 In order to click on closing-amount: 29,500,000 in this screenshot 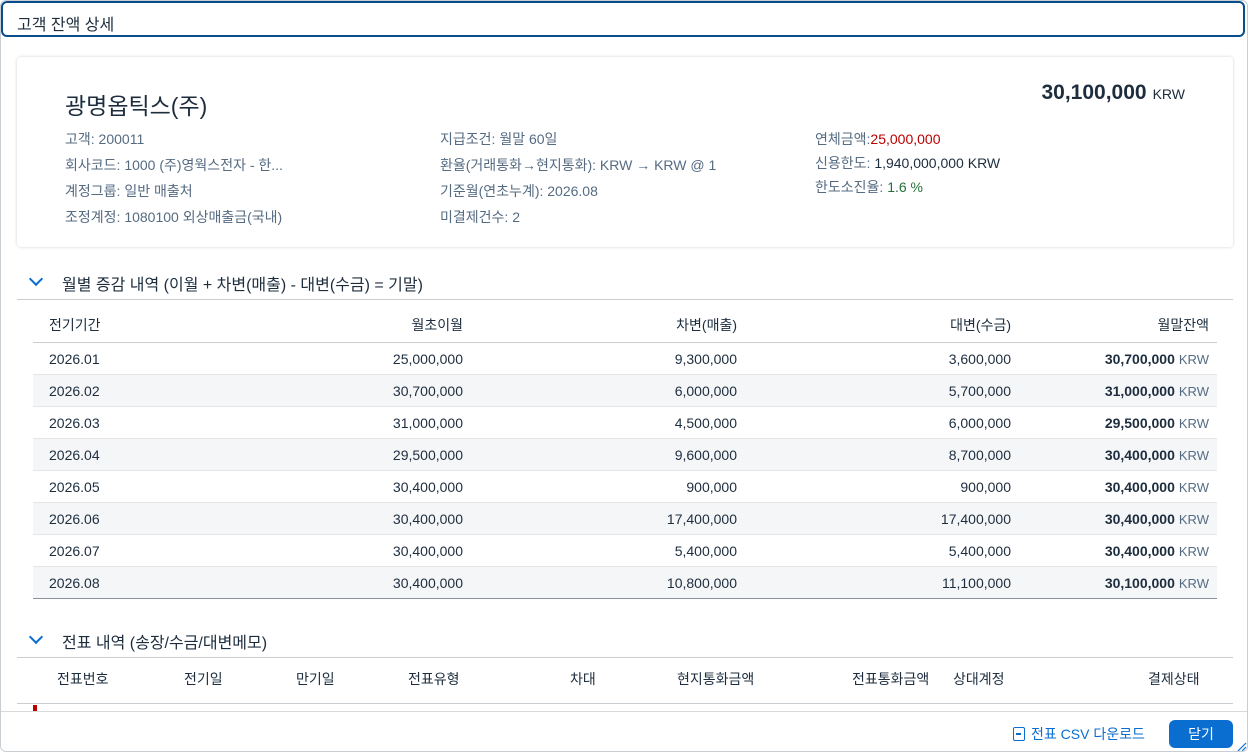, I will do `click(1139, 422)`.